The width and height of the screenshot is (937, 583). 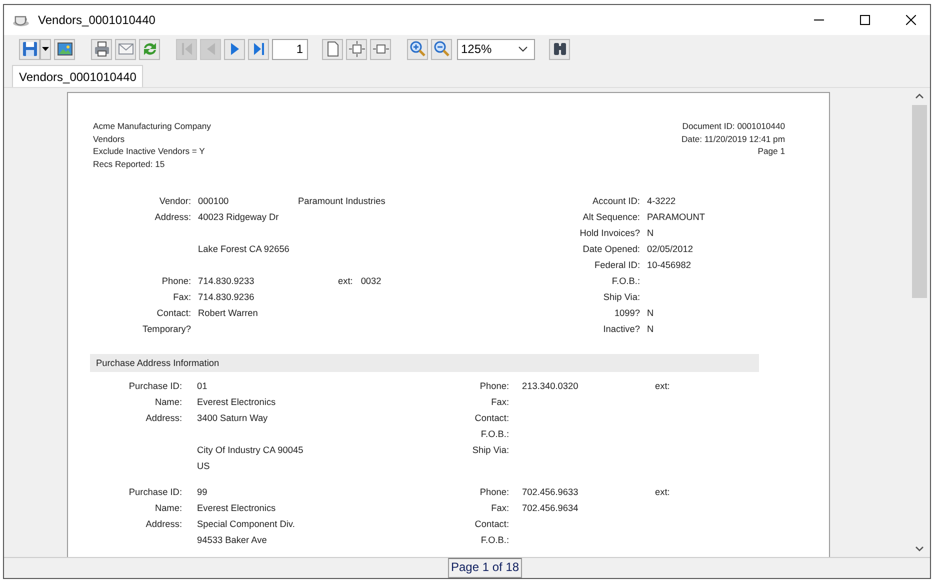 What do you see at coordinates (203, 465) in the screenshot?
I see `field-value: US` at bounding box center [203, 465].